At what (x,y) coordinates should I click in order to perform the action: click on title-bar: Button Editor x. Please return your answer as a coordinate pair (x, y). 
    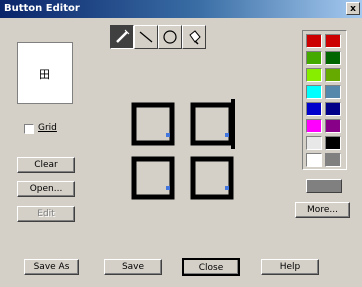
    Looking at the image, I should click on (181, 9).